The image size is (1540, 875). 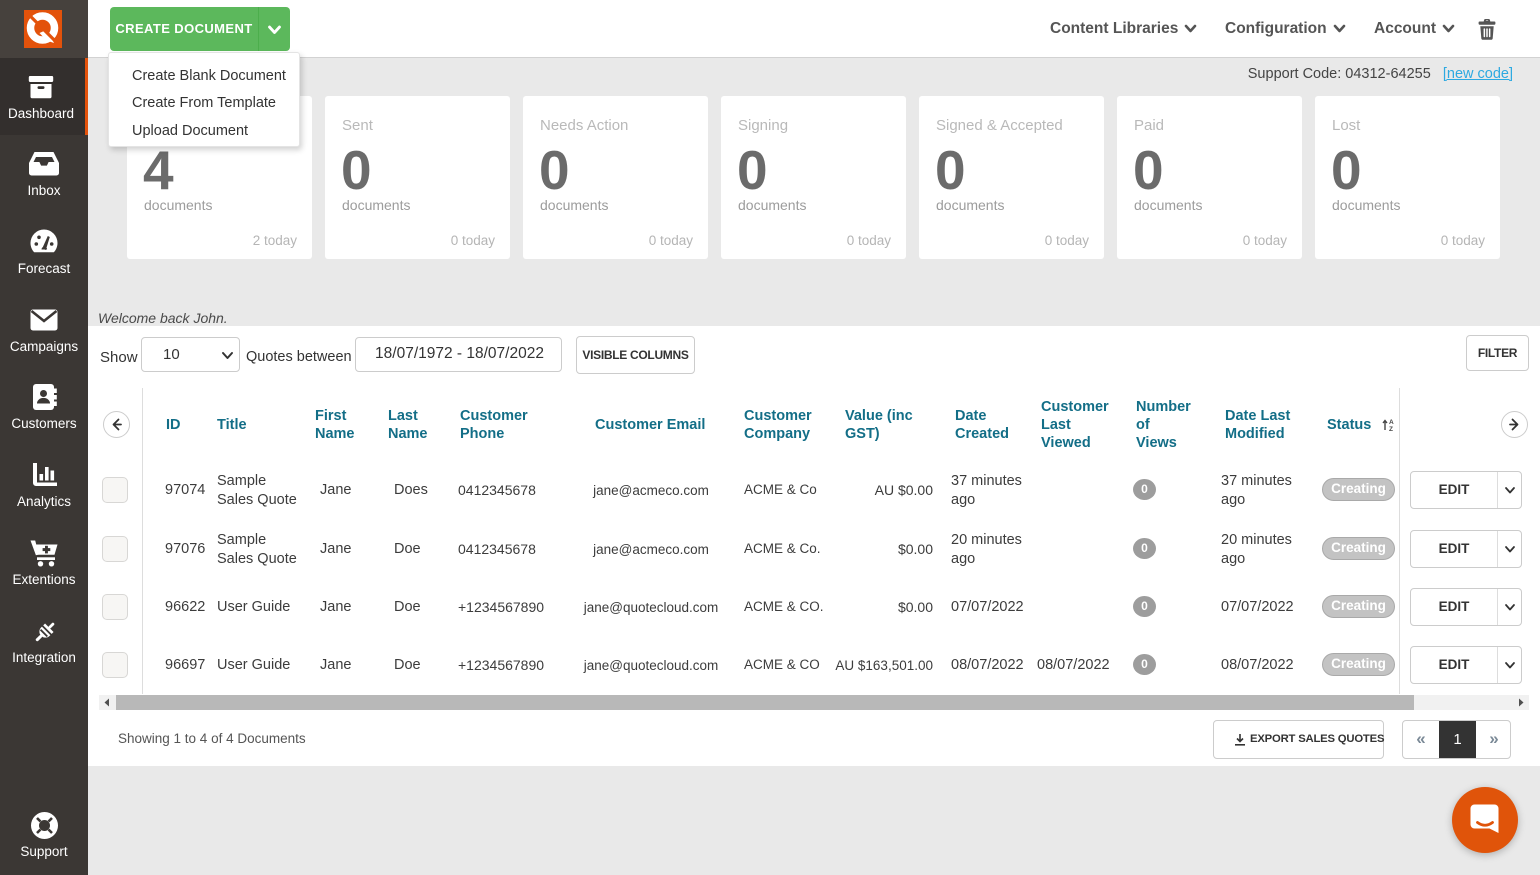 What do you see at coordinates (1391, 422) in the screenshot?
I see `svg-text: A` at bounding box center [1391, 422].